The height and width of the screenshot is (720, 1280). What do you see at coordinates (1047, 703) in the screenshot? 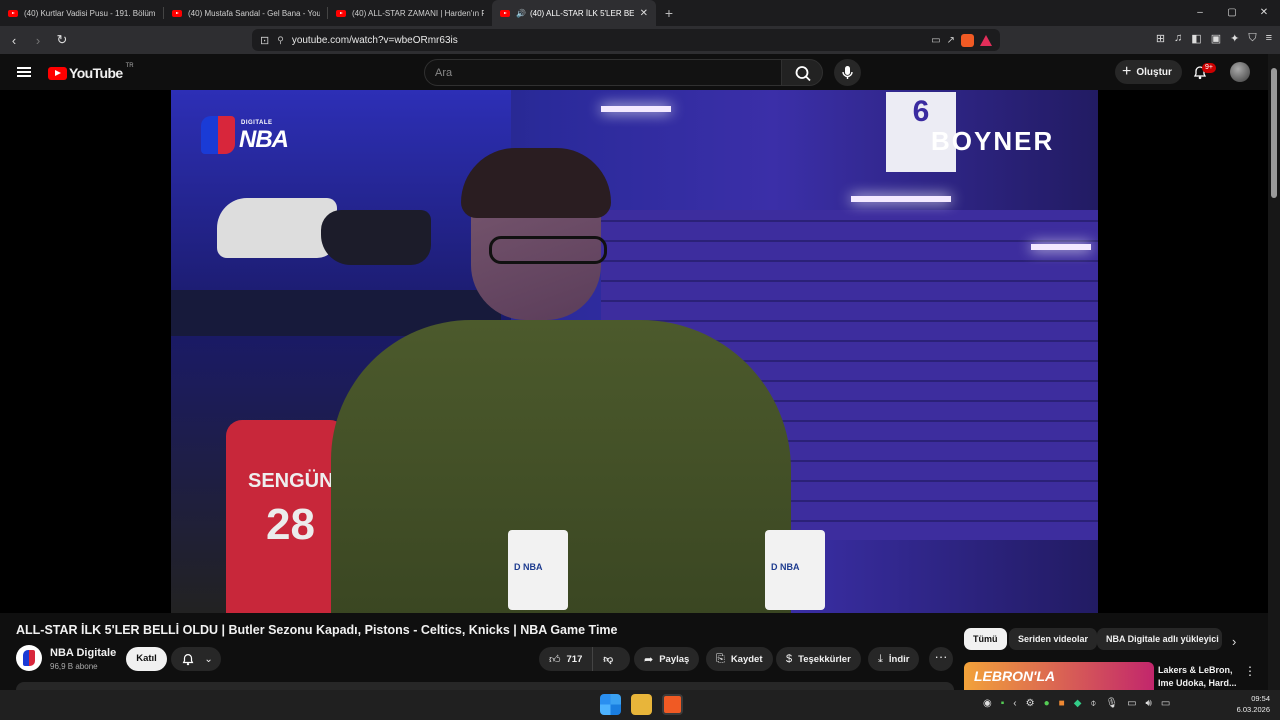
I see `tray-app-icon: ●` at bounding box center [1047, 703].